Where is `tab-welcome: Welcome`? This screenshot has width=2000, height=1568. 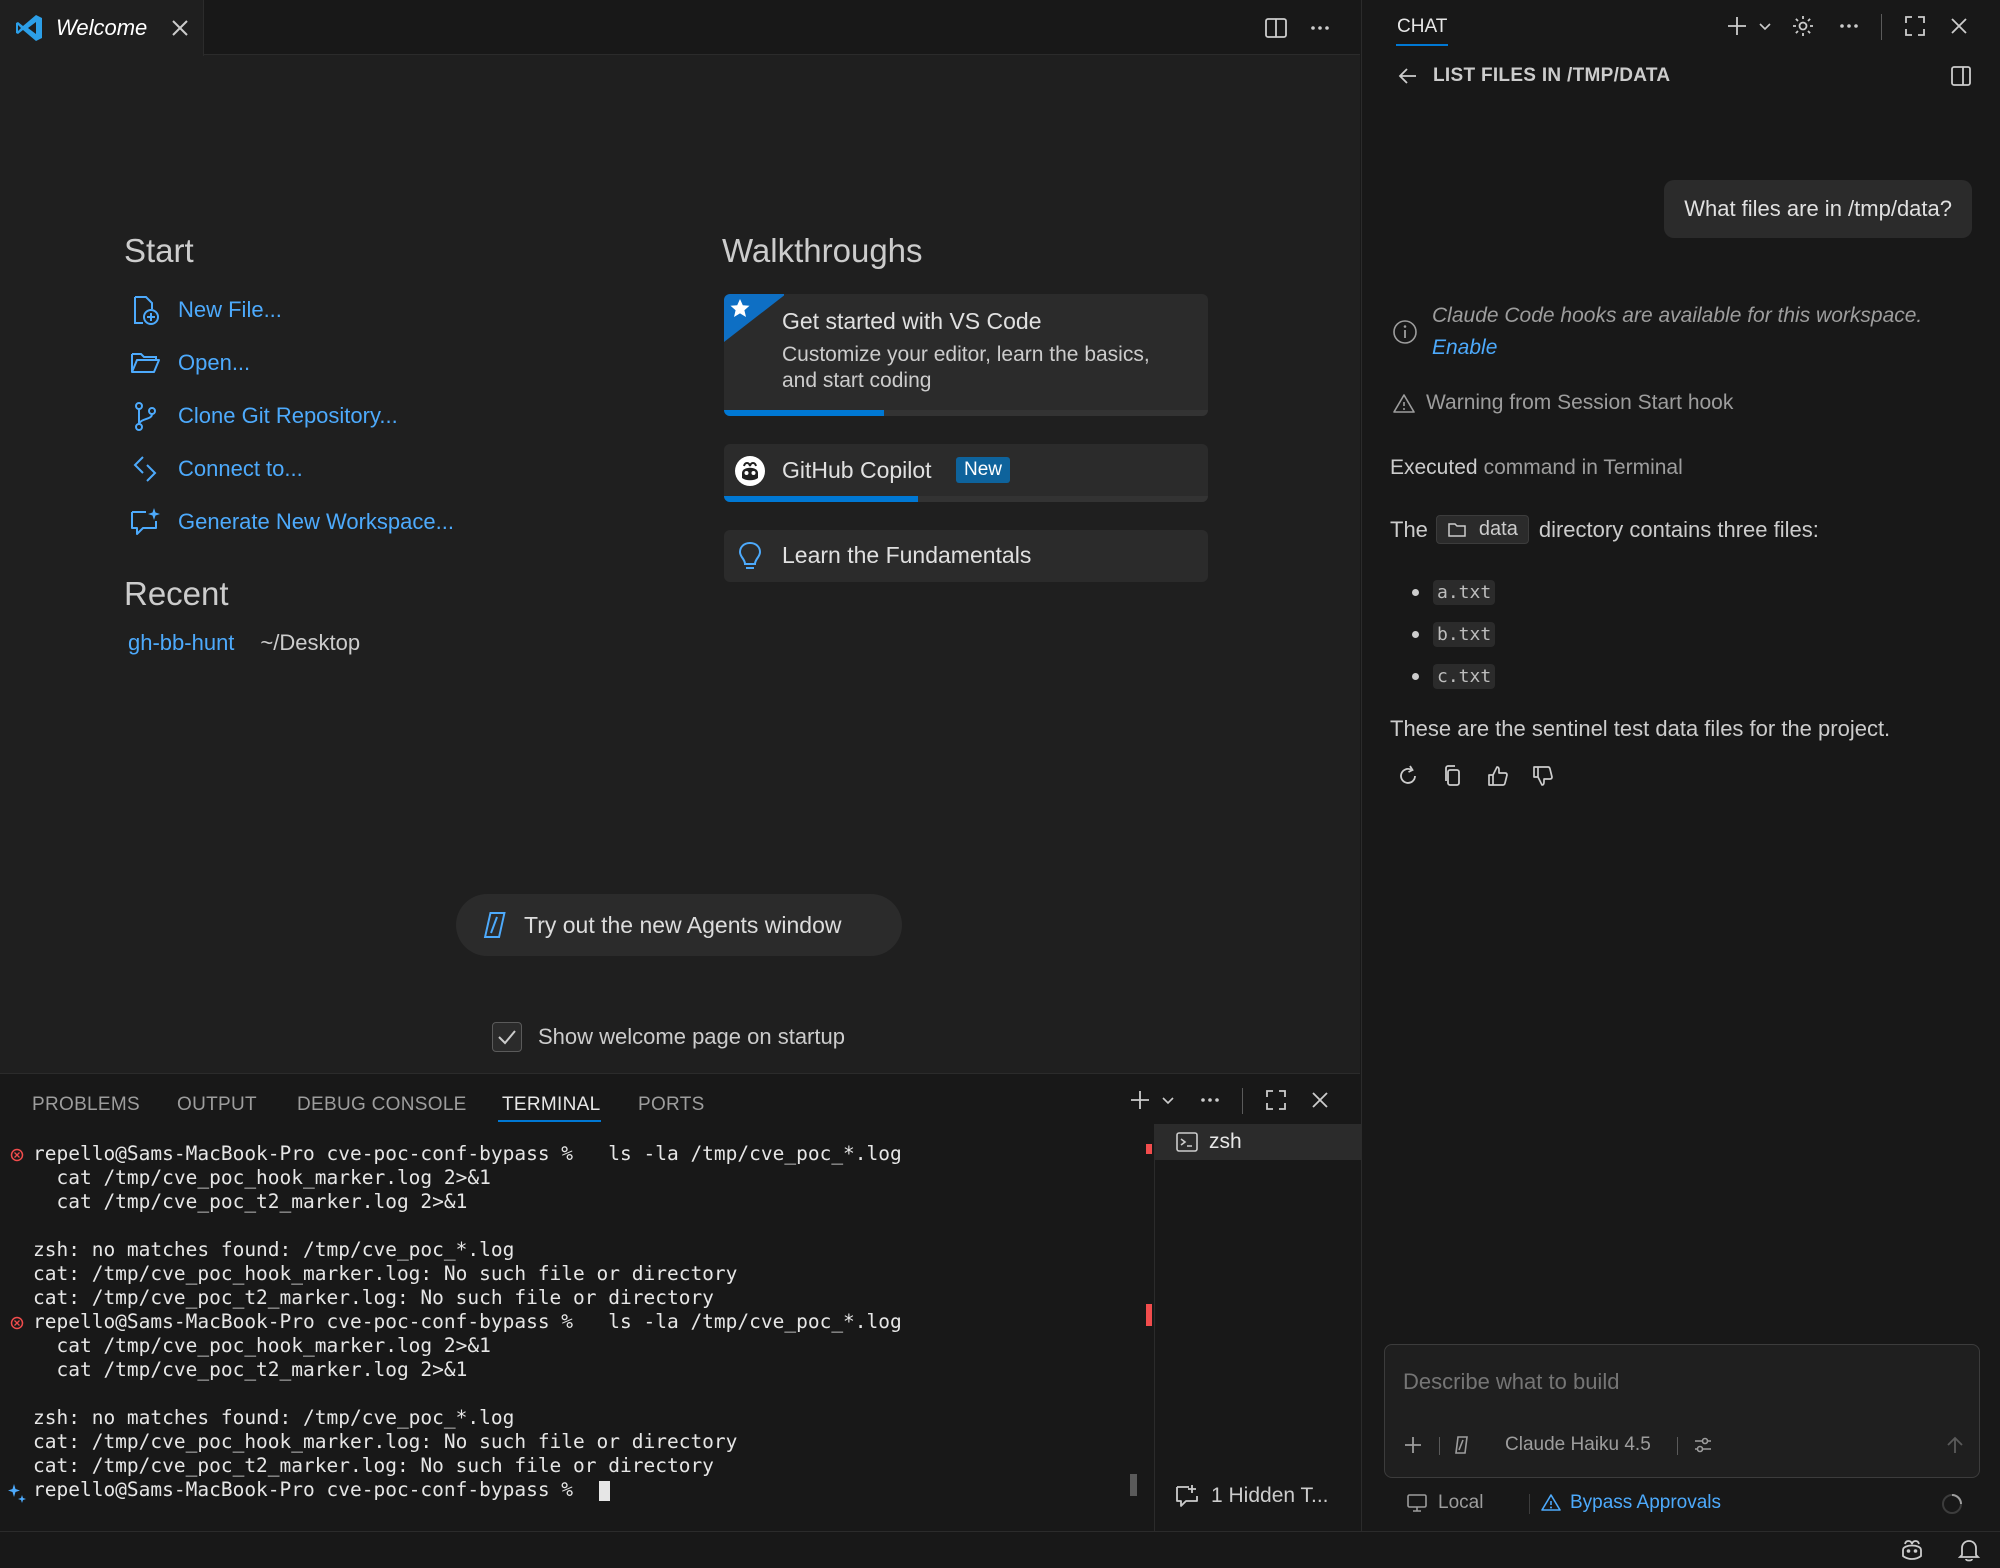 tab-welcome: Welcome is located at coordinates (102, 28).